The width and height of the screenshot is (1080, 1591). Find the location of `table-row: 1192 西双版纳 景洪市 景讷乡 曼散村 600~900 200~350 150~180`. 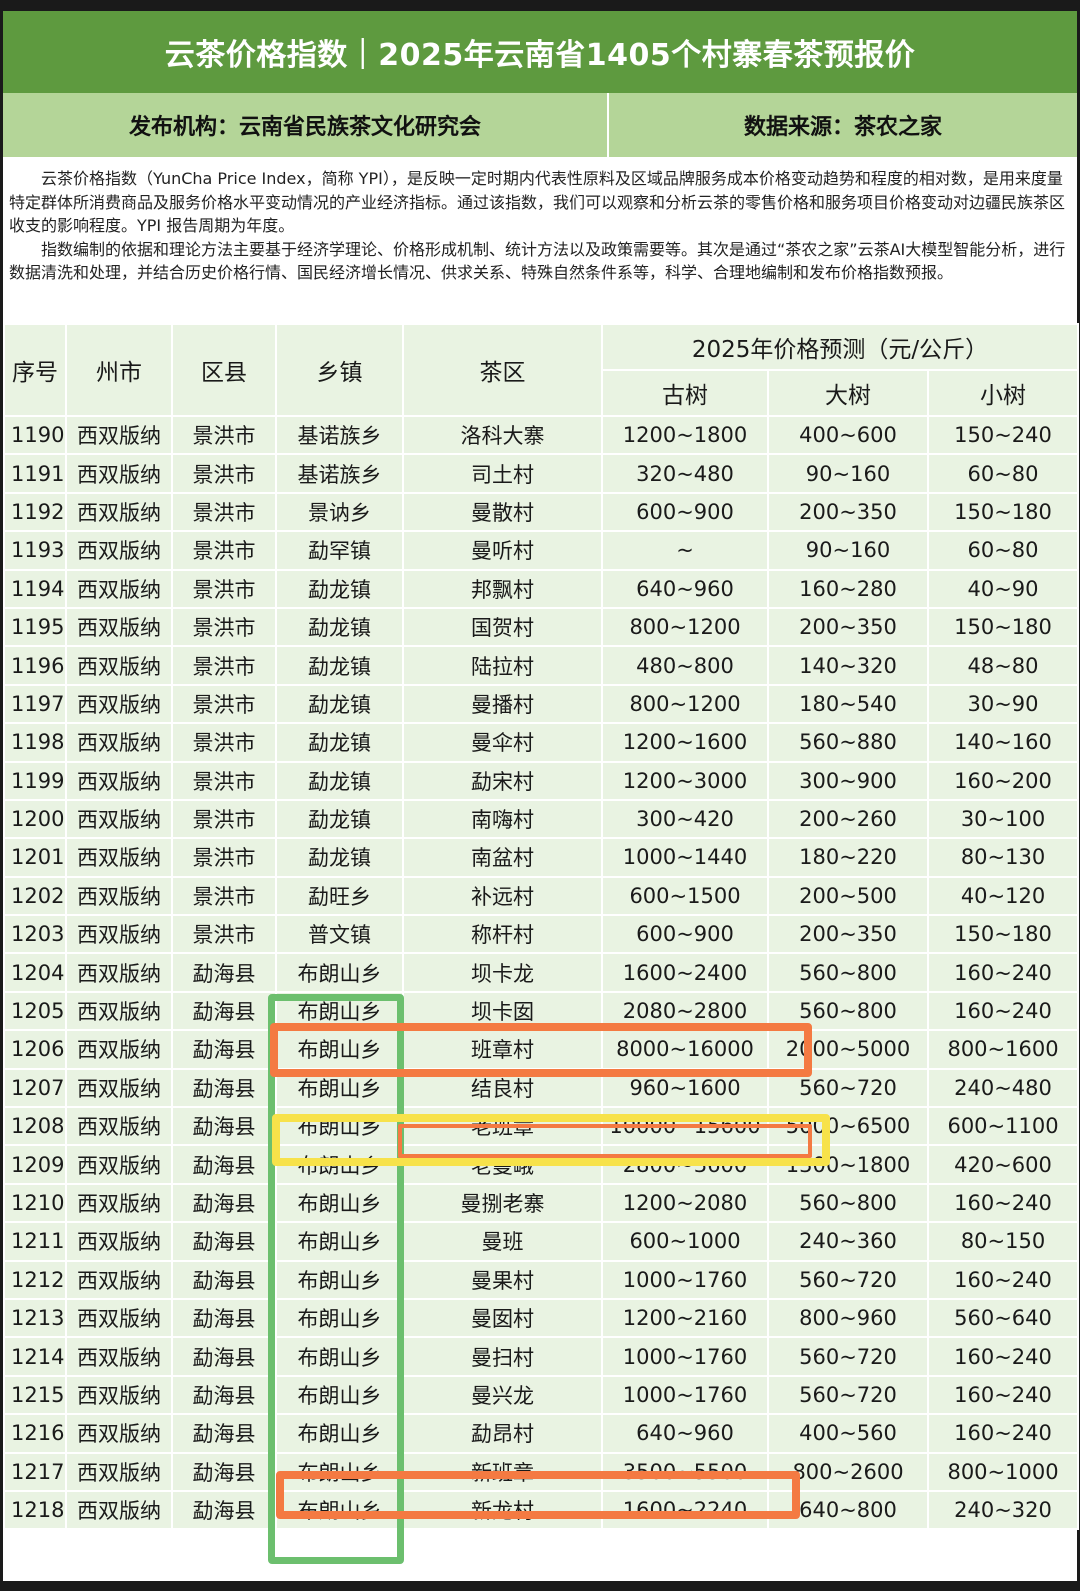

table-row: 1192 西双版纳 景洪市 景讷乡 曼散村 600~900 200~350 150~180 is located at coordinates (541, 512).